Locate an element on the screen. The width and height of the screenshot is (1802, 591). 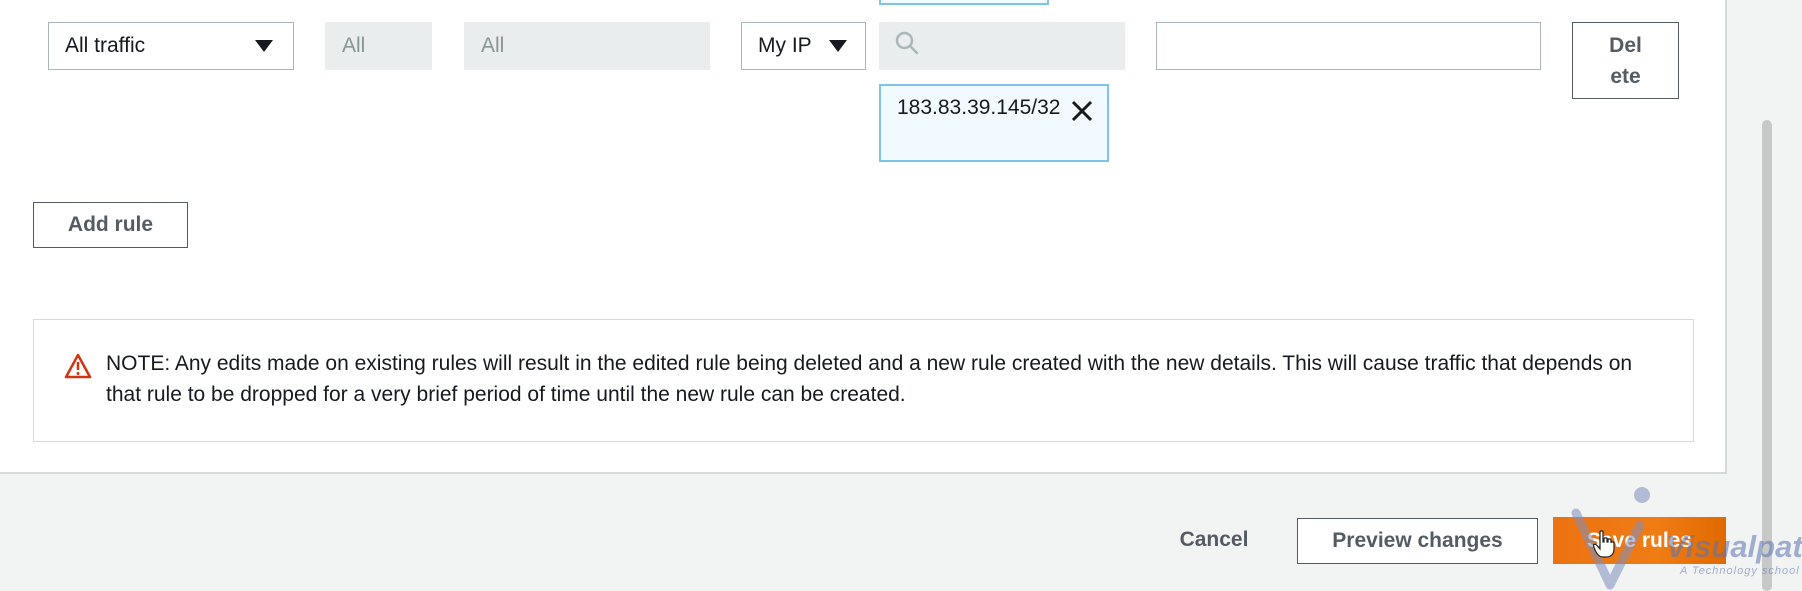
source-search-input is located at coordinates (1002, 46).